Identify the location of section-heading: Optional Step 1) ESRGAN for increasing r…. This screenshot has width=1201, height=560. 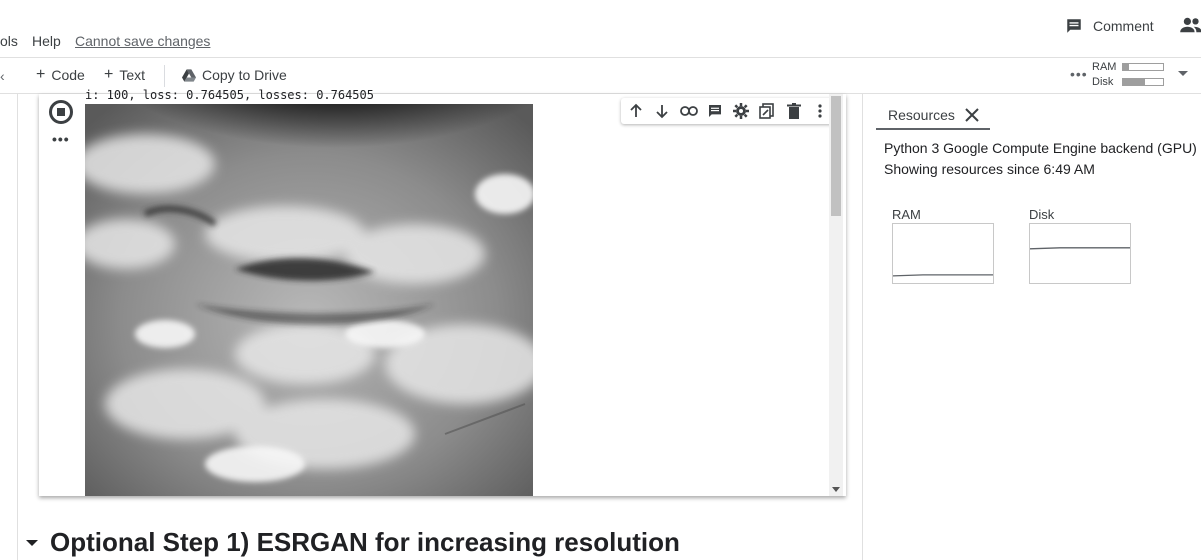
(353, 542).